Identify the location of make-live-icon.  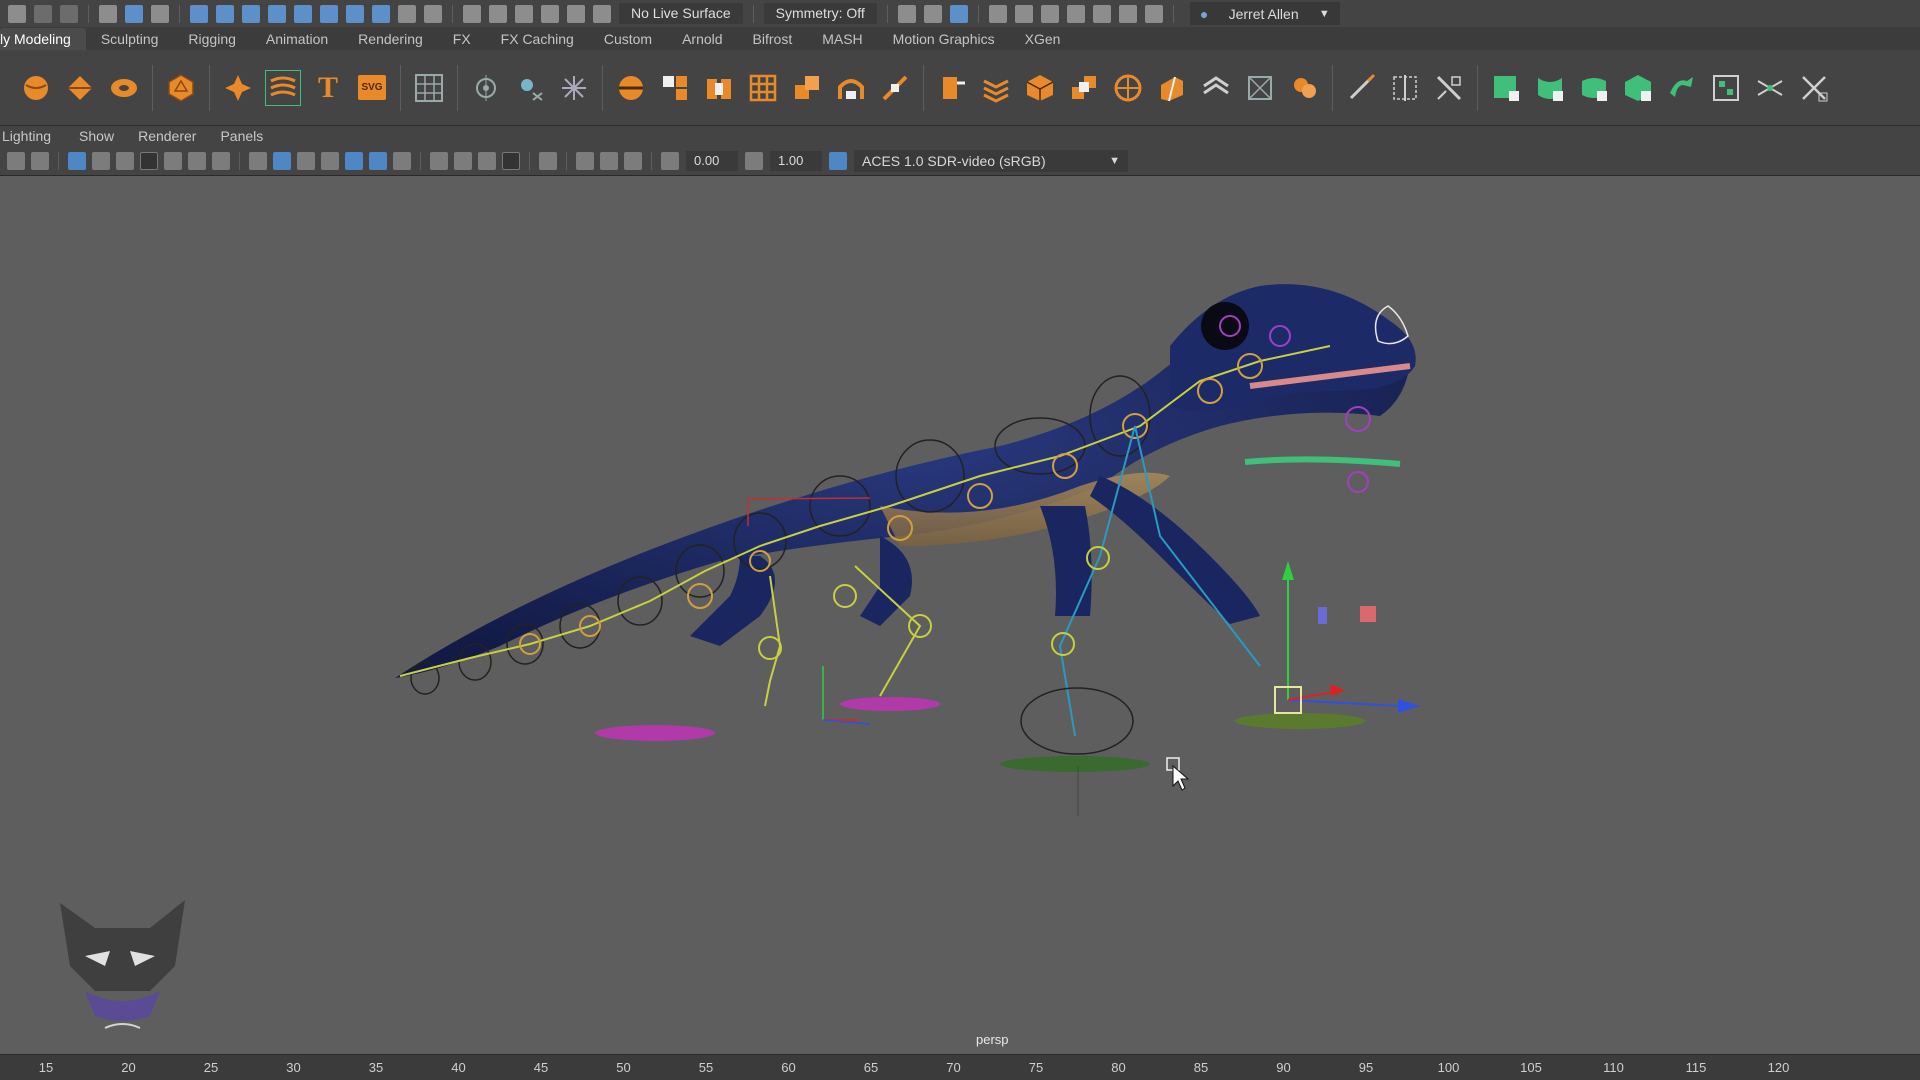
(602, 13).